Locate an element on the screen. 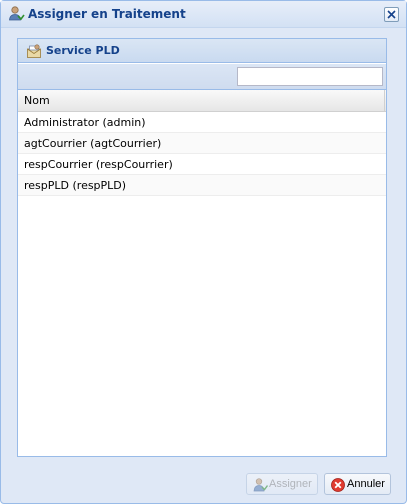 The width and height of the screenshot is (407, 504). cancel-button-label: Annuler is located at coordinates (366, 484).